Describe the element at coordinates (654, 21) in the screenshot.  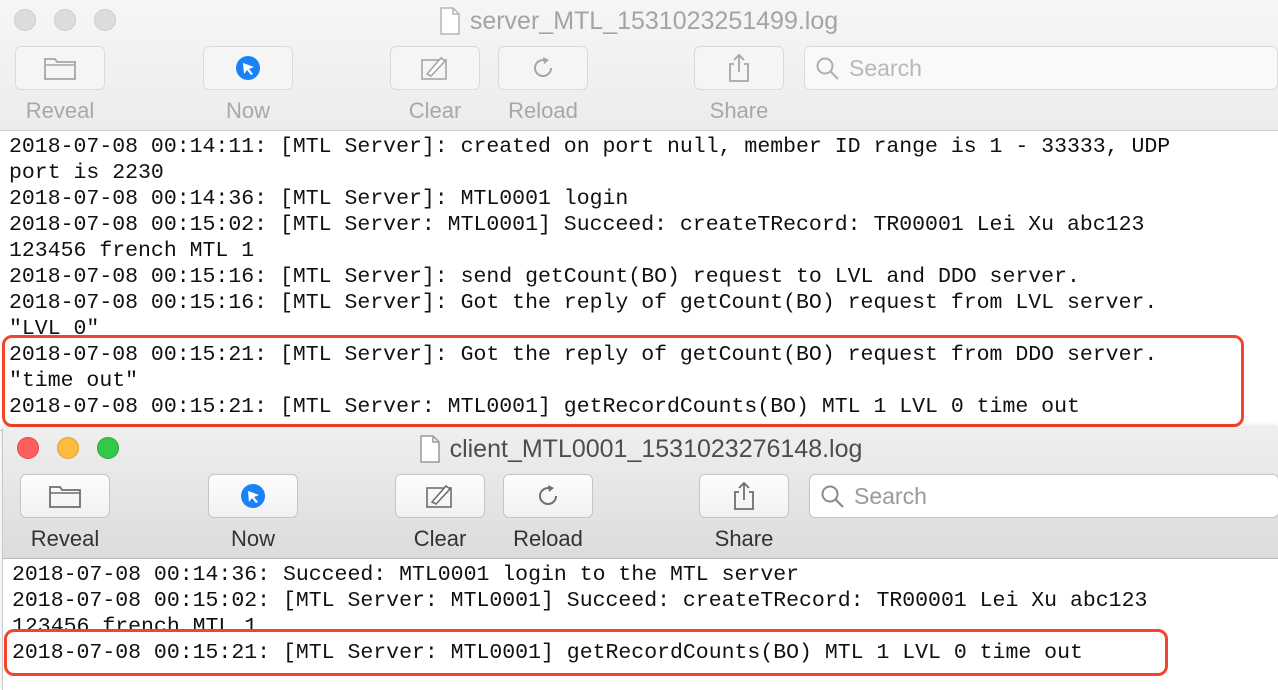
I see `window-title: server_MTL_1531023251499.log` at that location.